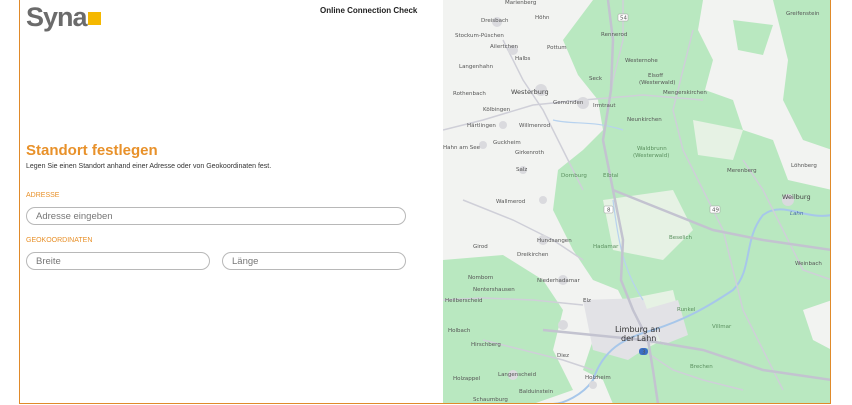 This screenshot has width=852, height=405. I want to click on logo-text: Syna, so click(57, 17).